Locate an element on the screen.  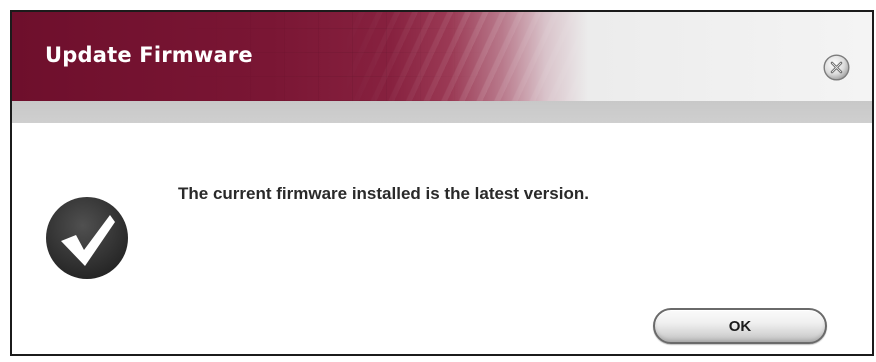
dialog-subbar is located at coordinates (442, 112).